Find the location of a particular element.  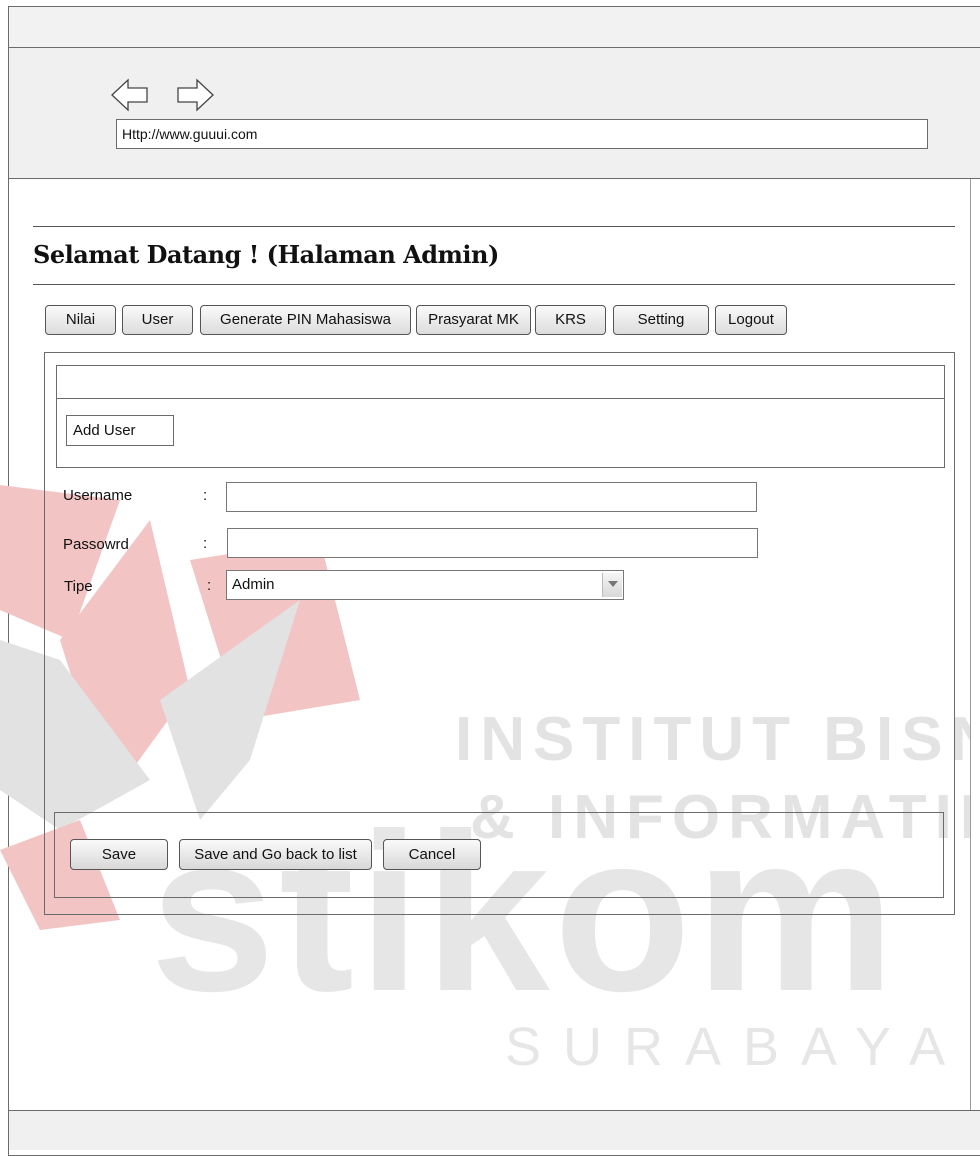

nav-generate-pin-button: Generate PIN Mahasiswa is located at coordinates (305, 320).